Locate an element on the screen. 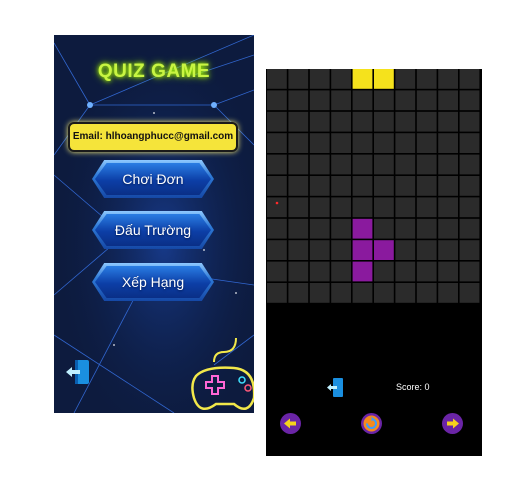 The height and width of the screenshot is (500, 510). logout-icon is located at coordinates (77, 372).